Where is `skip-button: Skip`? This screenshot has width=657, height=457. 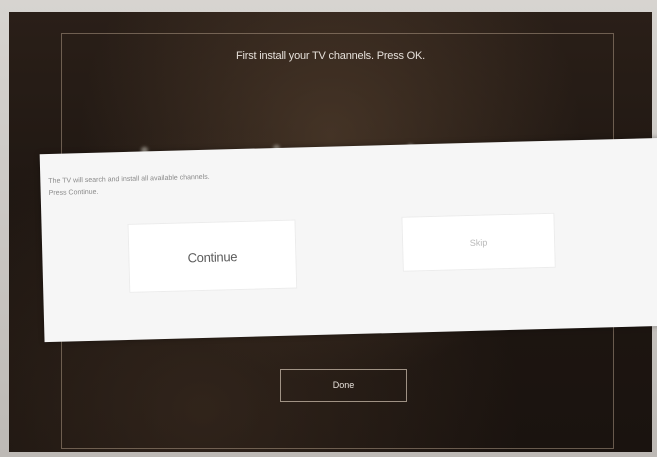 skip-button: Skip is located at coordinates (478, 242).